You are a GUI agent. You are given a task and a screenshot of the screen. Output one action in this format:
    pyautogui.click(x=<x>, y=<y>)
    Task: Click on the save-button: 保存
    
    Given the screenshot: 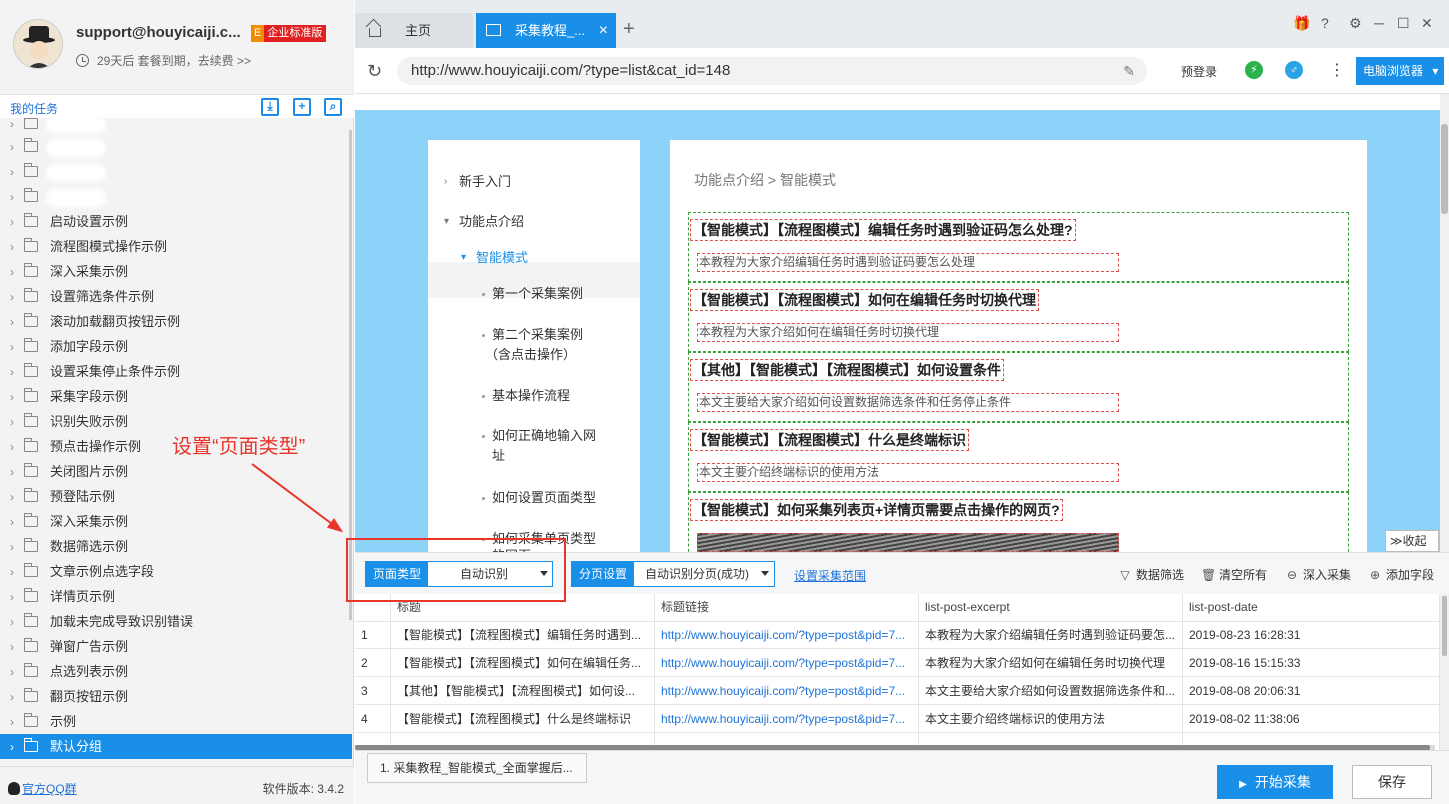 What is the action you would take?
    pyautogui.click(x=1392, y=782)
    